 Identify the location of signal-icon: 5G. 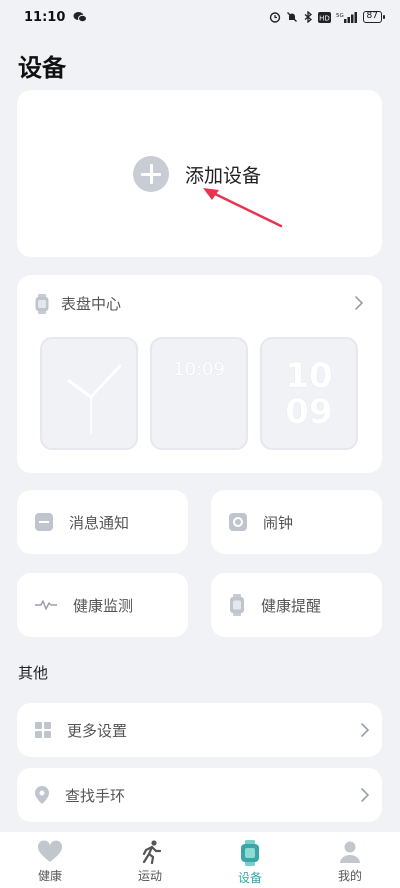
(346, 17).